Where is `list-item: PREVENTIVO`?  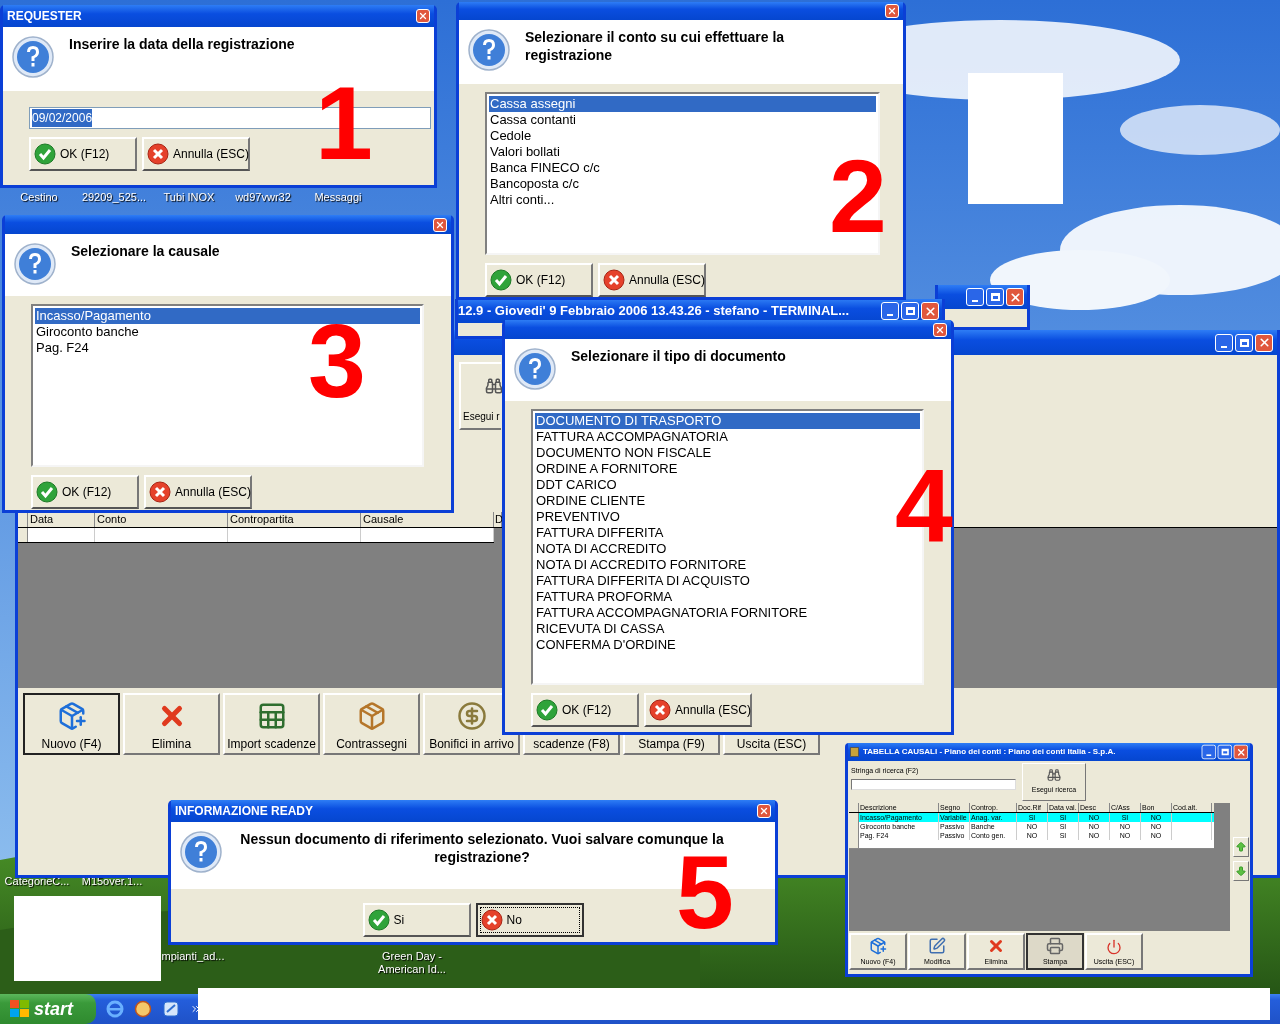
list-item: PREVENTIVO is located at coordinates (578, 517).